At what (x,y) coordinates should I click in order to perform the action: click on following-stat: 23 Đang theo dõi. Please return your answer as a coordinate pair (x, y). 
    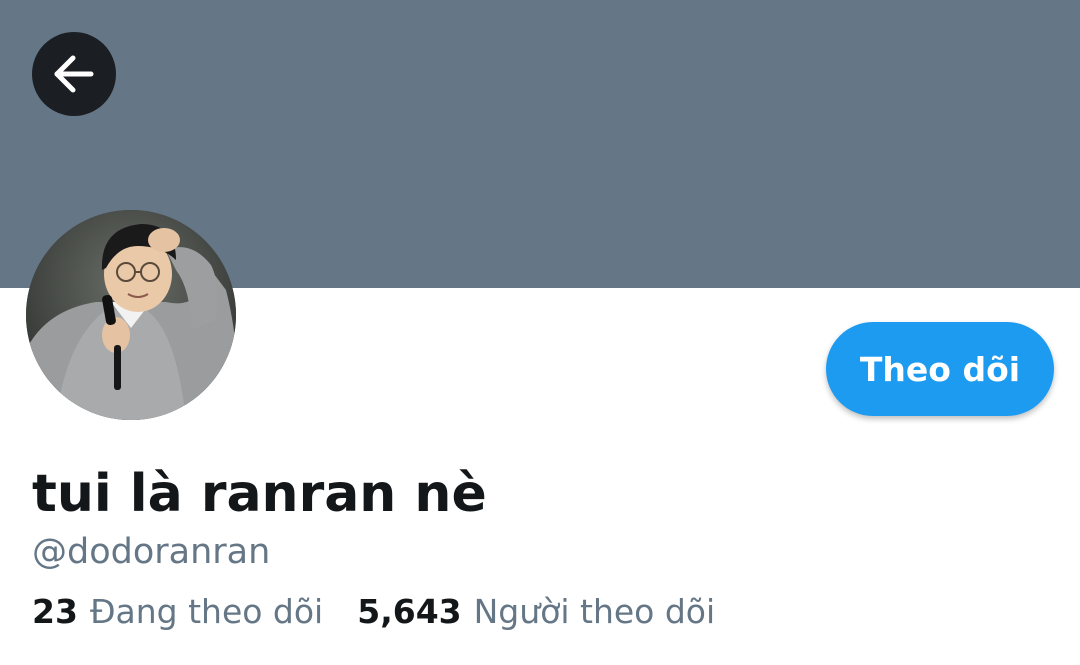
    Looking at the image, I should click on (177, 612).